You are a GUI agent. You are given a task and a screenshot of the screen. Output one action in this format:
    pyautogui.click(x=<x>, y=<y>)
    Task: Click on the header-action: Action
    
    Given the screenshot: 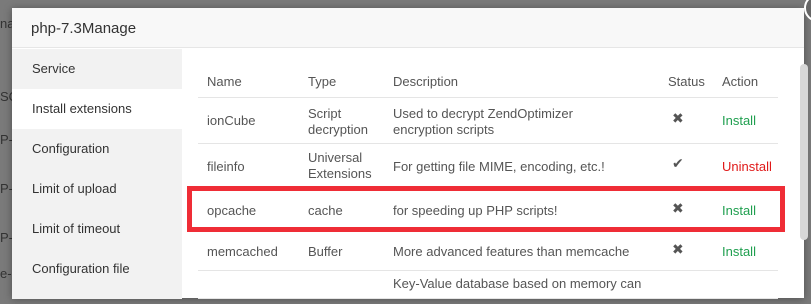 What is the action you would take?
    pyautogui.click(x=740, y=81)
    